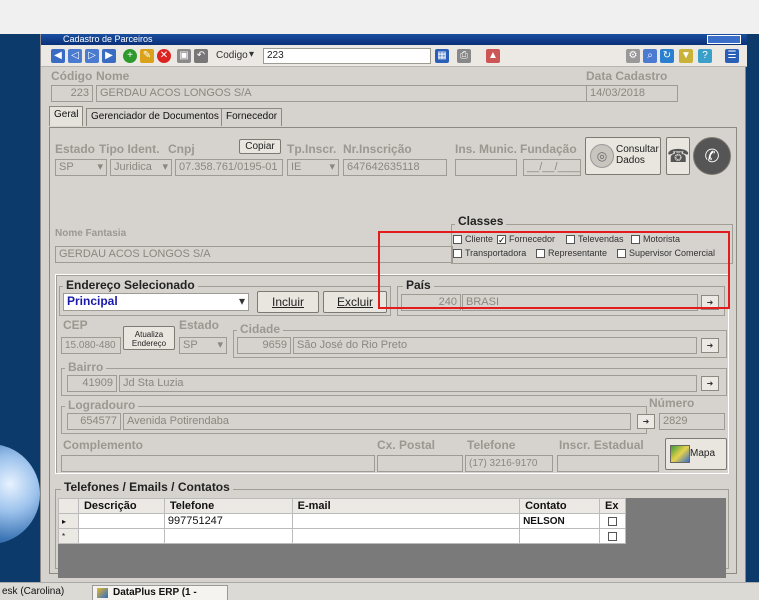 The image size is (759, 600). I want to click on col-email: E-mail, so click(406, 506).